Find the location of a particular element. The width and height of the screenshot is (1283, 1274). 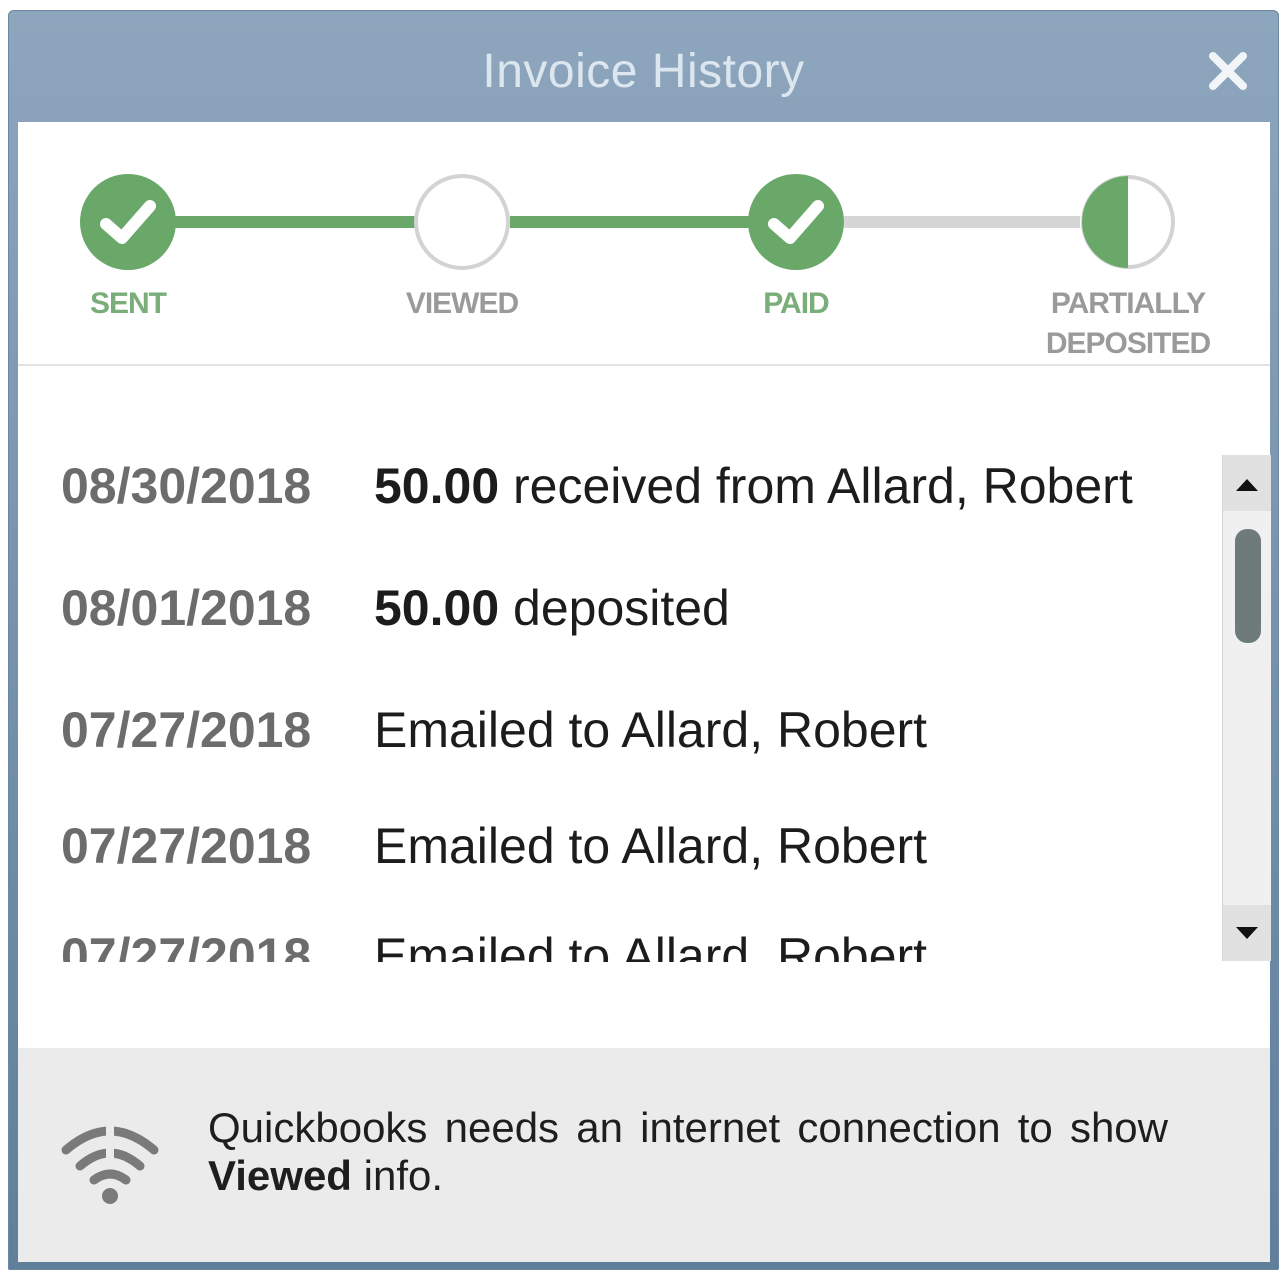

history-description: 50.00 received from Allard, Robert is located at coordinates (753, 486).